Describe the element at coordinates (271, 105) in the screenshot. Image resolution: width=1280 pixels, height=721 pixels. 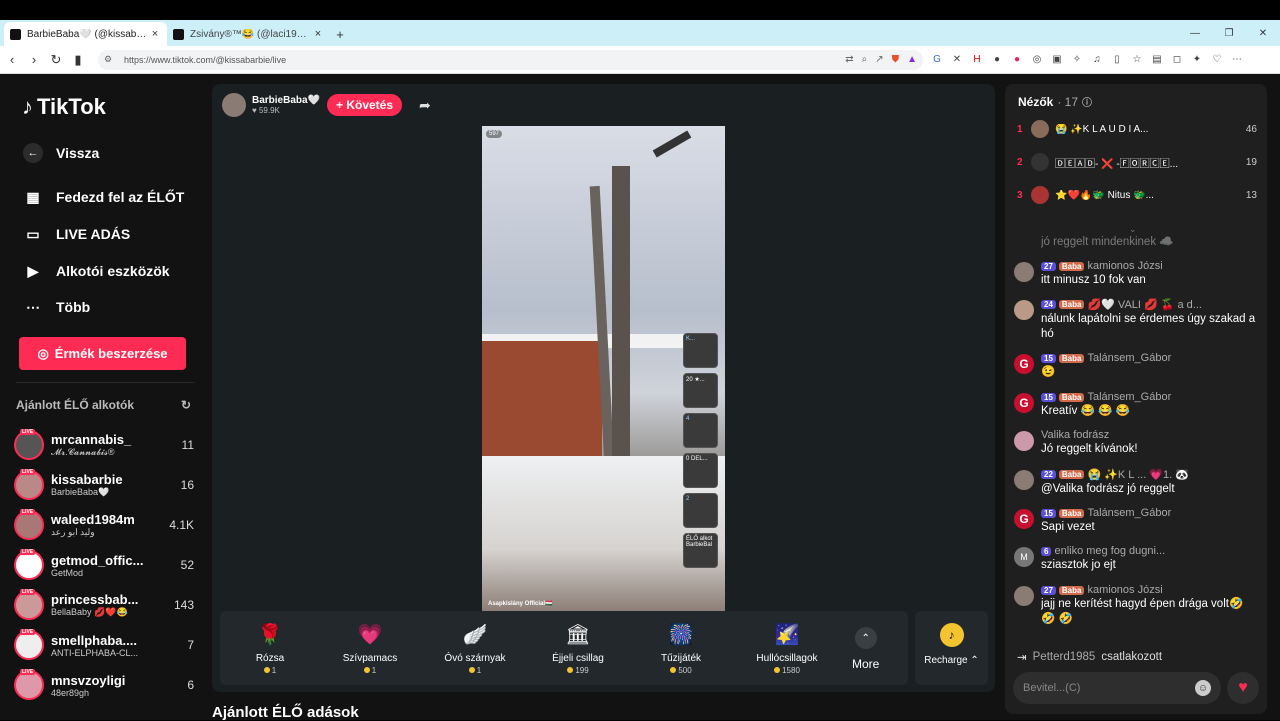
I see `host-info: BarbieBaba🤍 ♥ 59.9K` at that location.